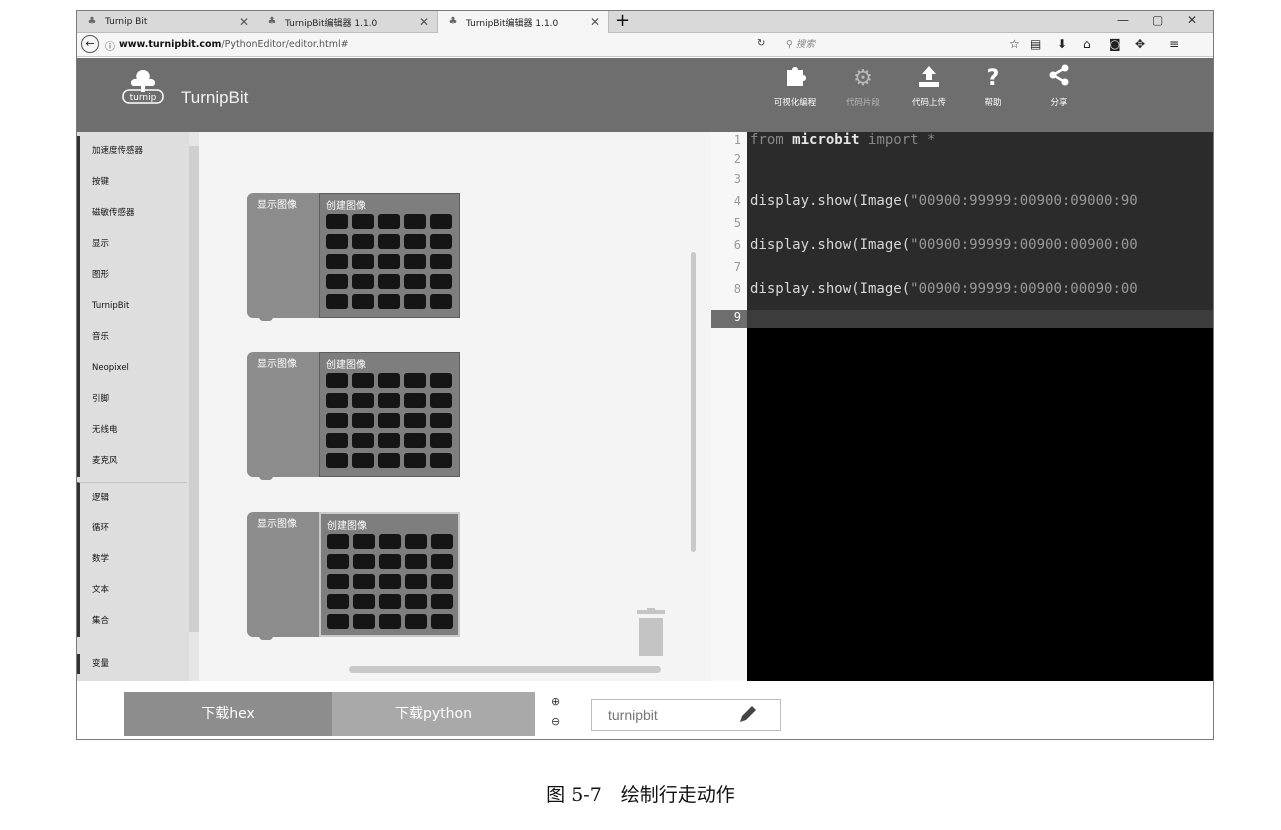  I want to click on pencil-icon, so click(748, 716).